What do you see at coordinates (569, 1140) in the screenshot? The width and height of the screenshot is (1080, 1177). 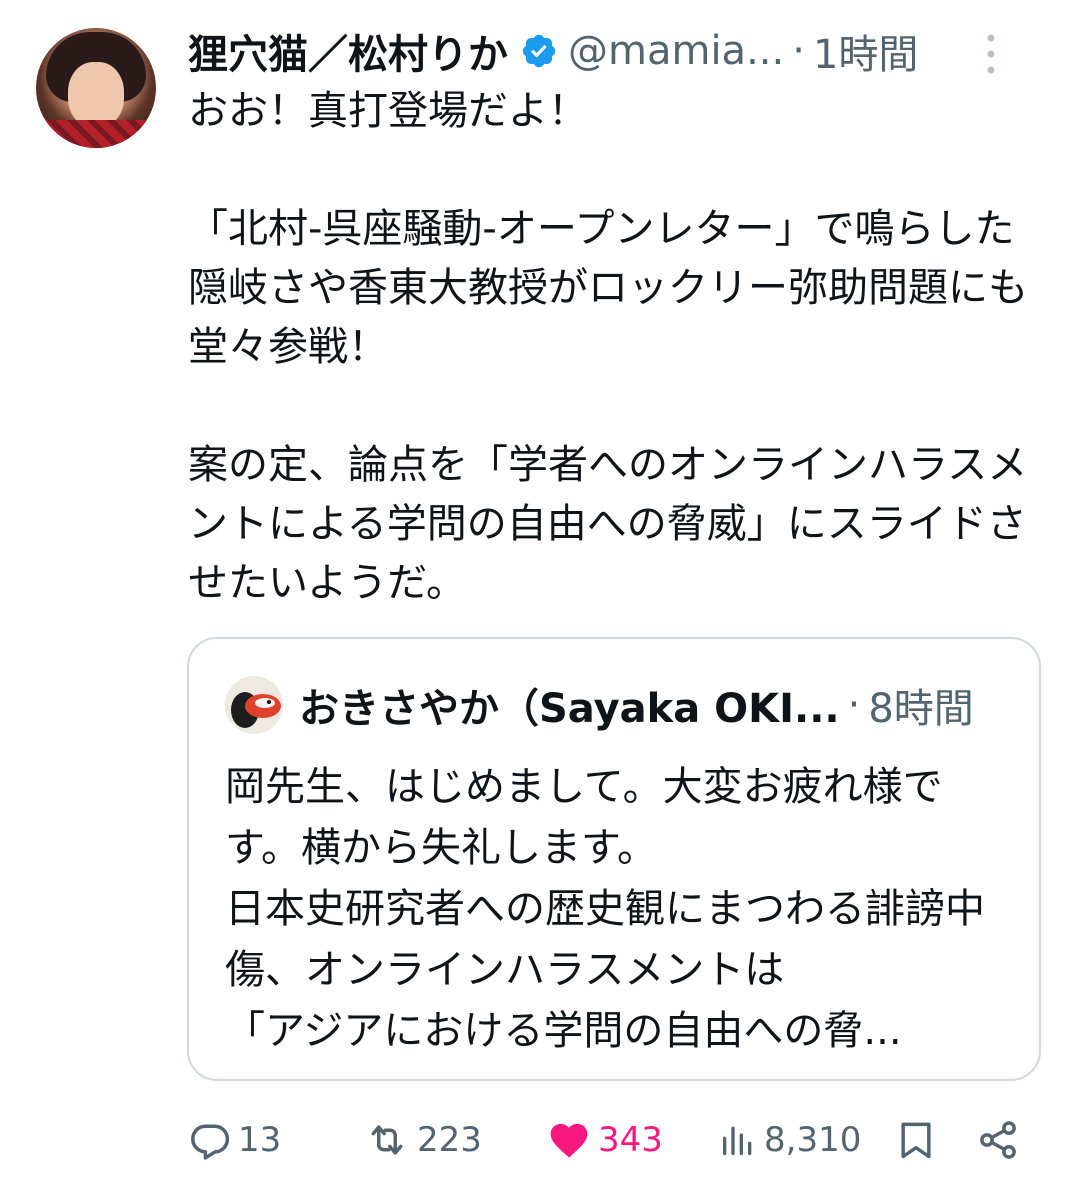 I see `heart-filled-icon` at bounding box center [569, 1140].